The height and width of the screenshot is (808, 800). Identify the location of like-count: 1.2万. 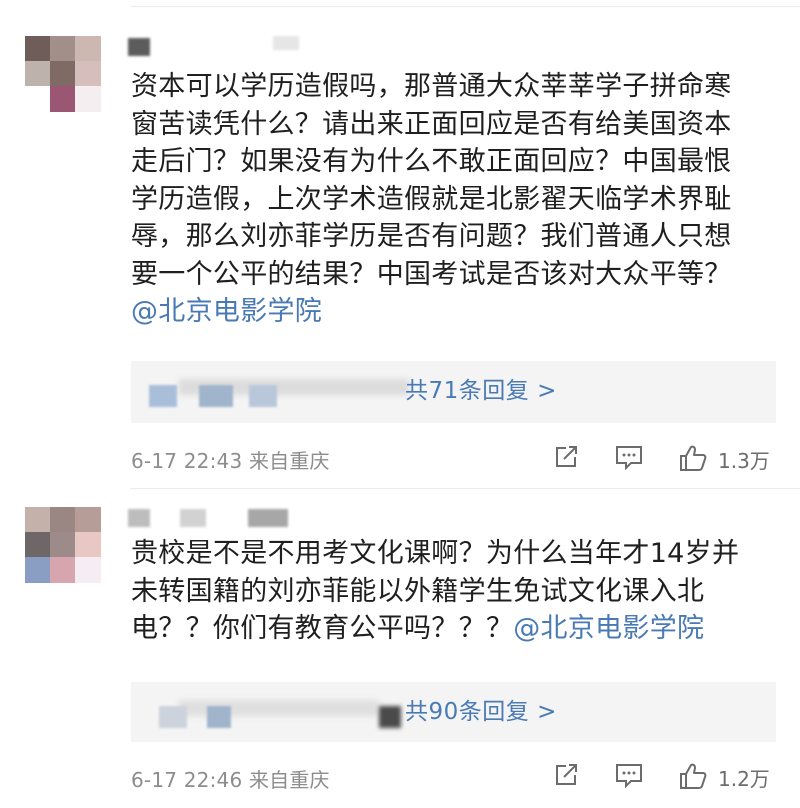
(744, 779).